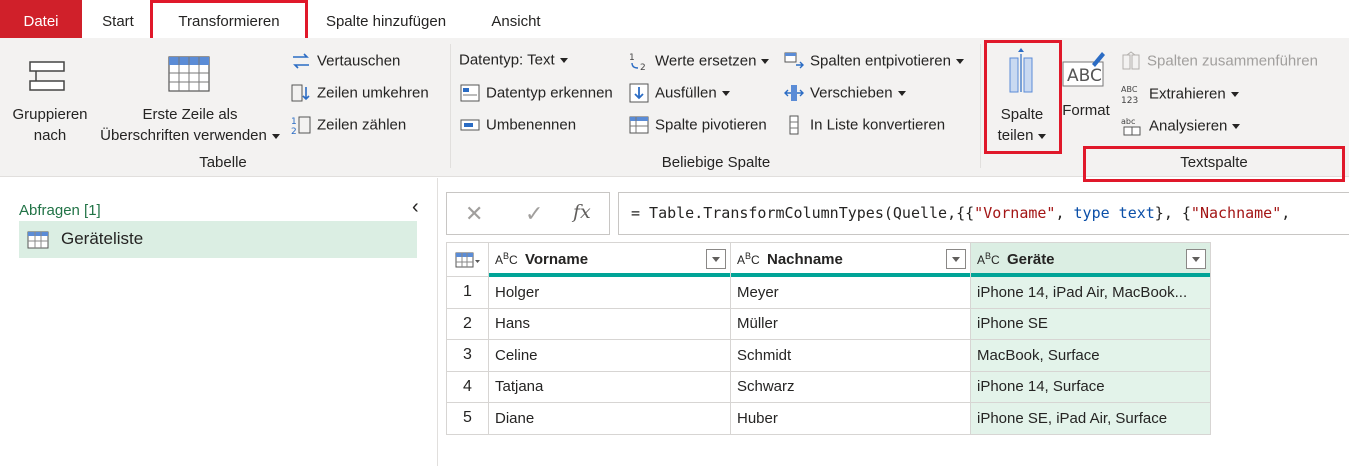  What do you see at coordinates (467, 259) in the screenshot?
I see `table-corner-button` at bounding box center [467, 259].